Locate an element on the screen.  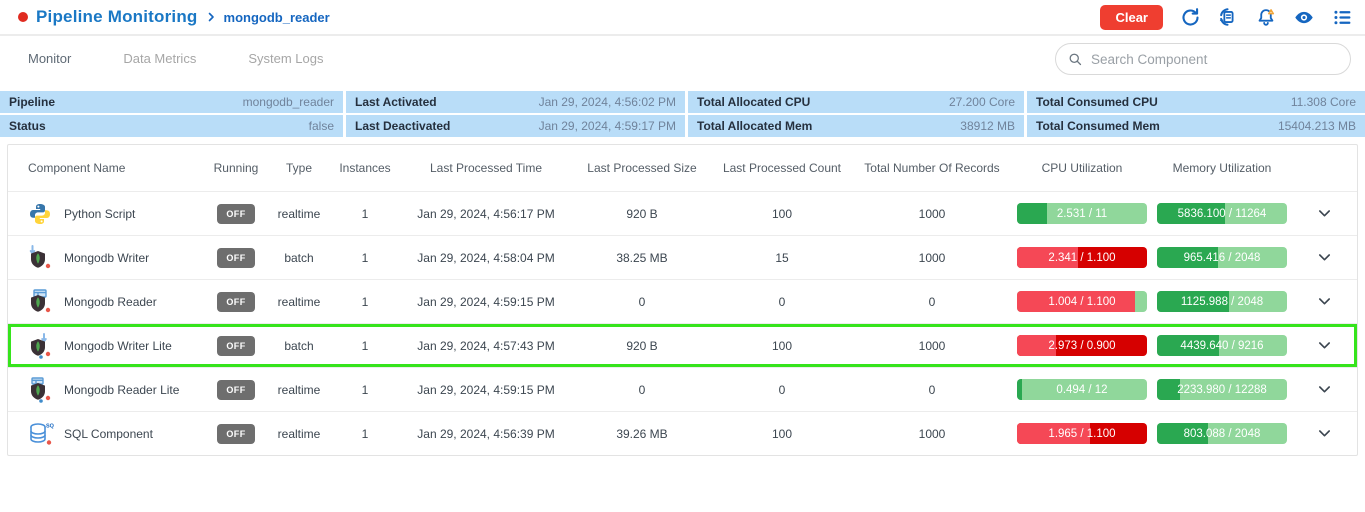
component-name: Mongodb Writer is located at coordinates (107, 257).